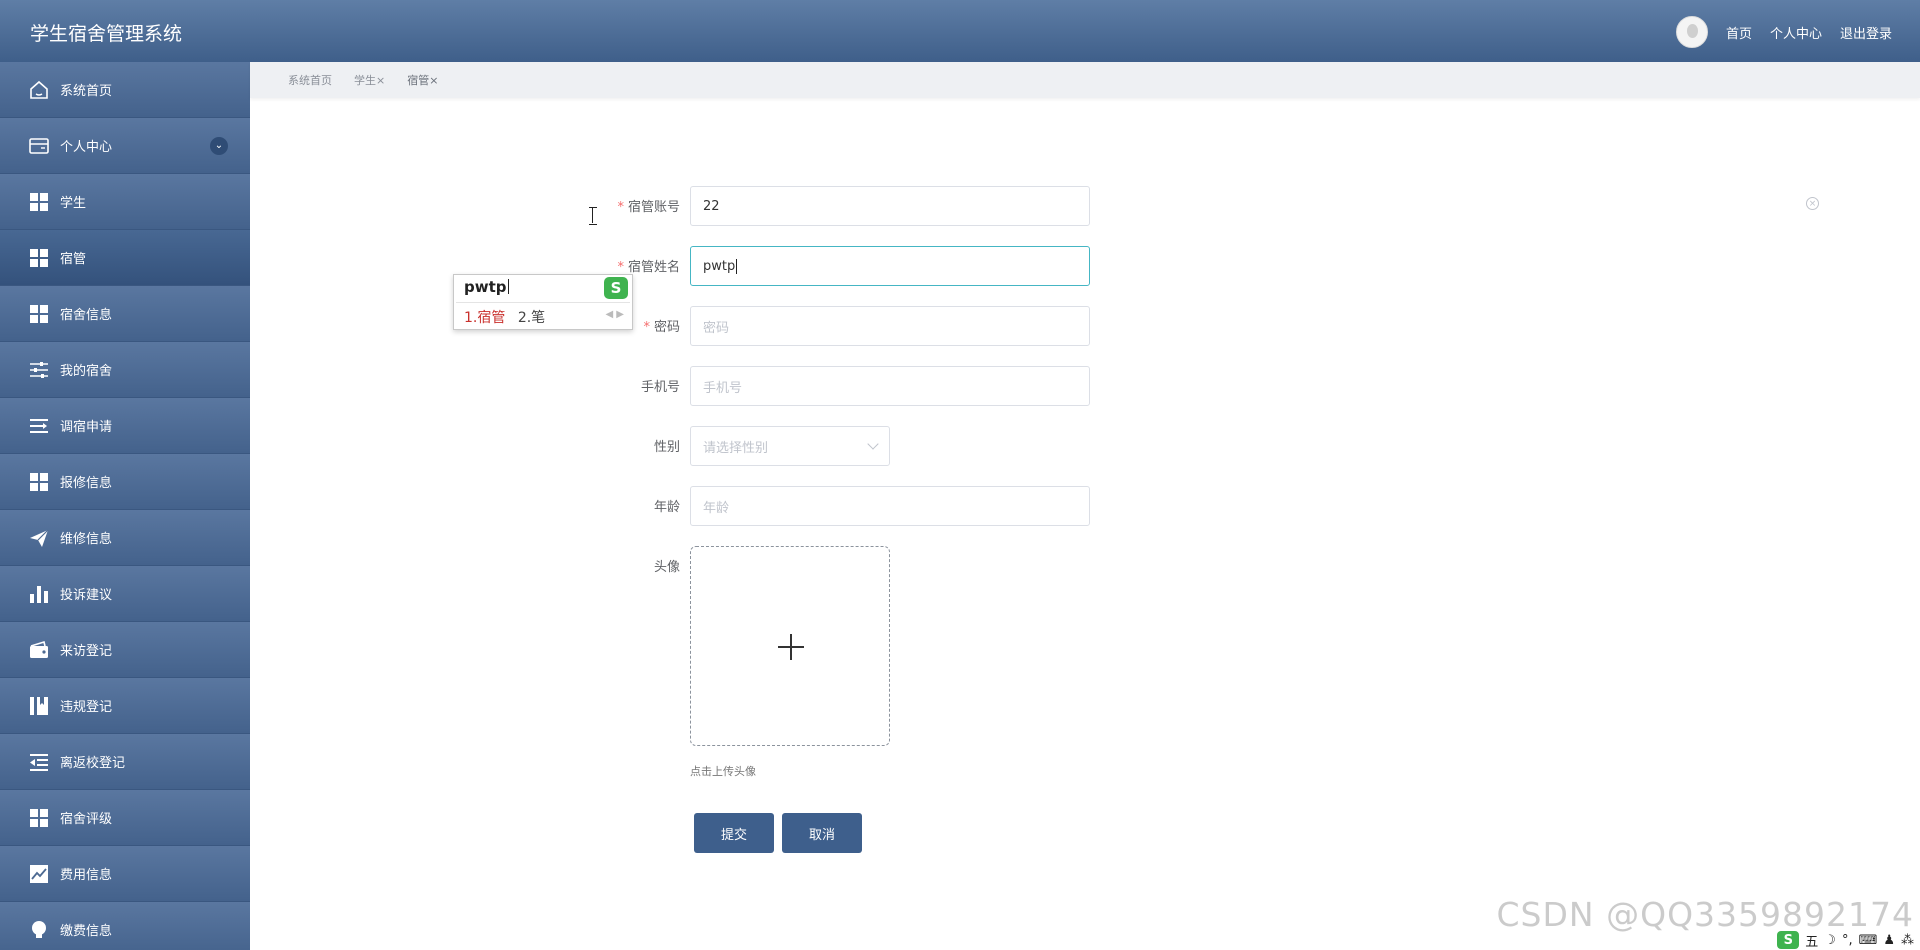 The width and height of the screenshot is (1920, 950). I want to click on sidebar-item-complaints: 投诉建议, so click(125, 594).